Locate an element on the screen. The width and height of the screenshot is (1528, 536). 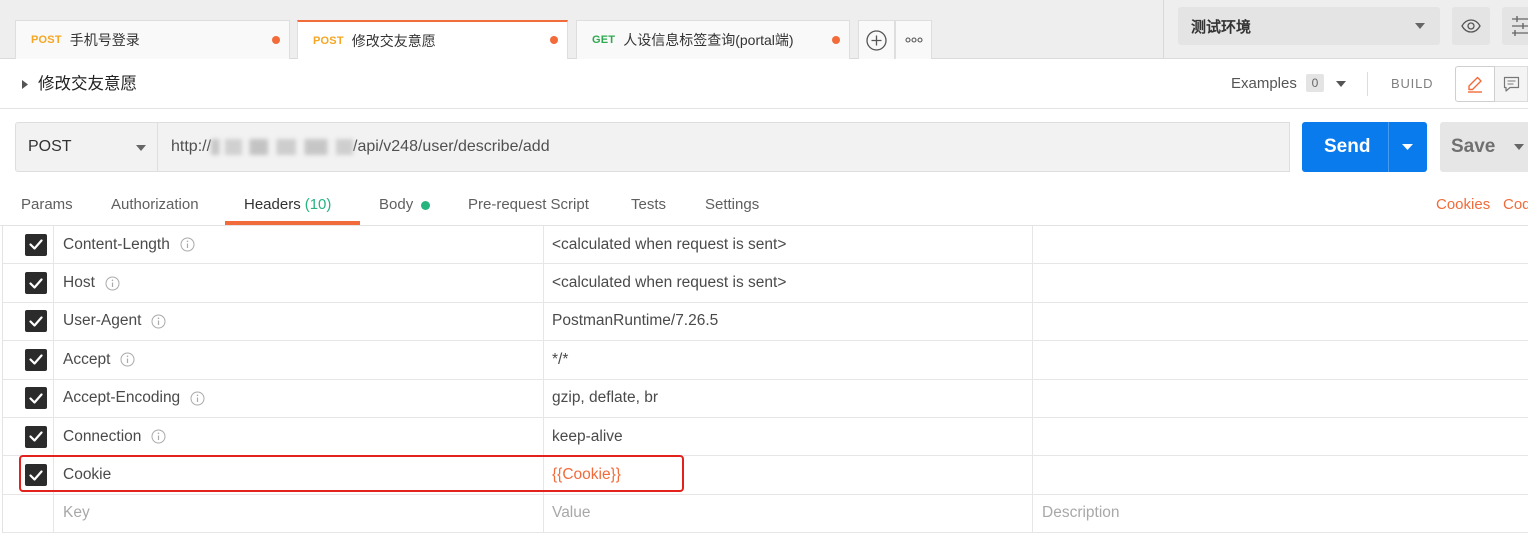
manage-environments-button is located at coordinates (1515, 26).